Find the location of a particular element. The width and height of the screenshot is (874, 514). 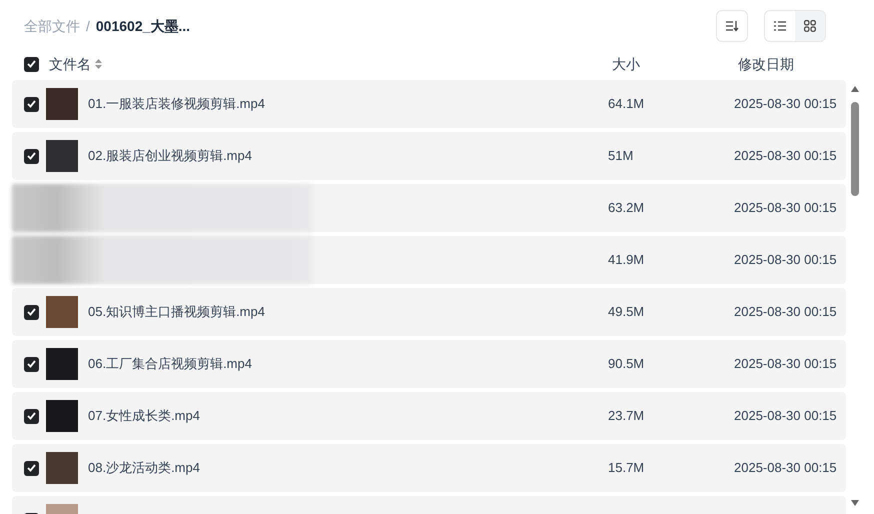

file-size: 15.7M is located at coordinates (626, 468).